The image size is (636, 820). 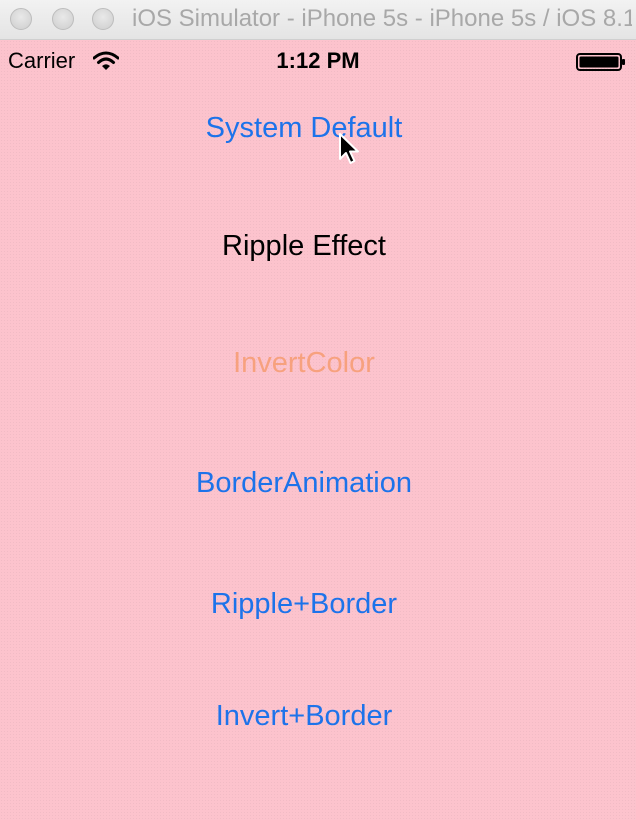 I want to click on battery-full-icon, so click(x=600, y=62).